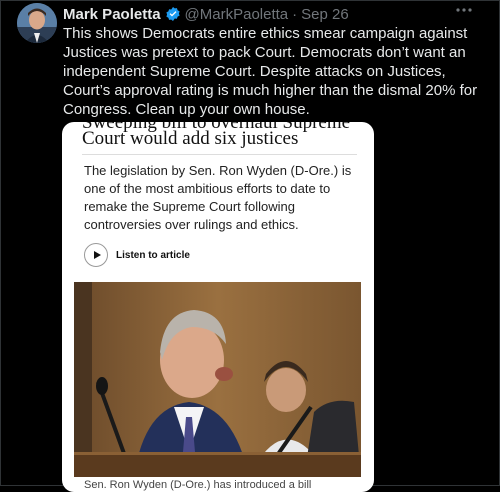  Describe the element at coordinates (325, 14) in the screenshot. I see `tweet-date: Sep 26` at that location.